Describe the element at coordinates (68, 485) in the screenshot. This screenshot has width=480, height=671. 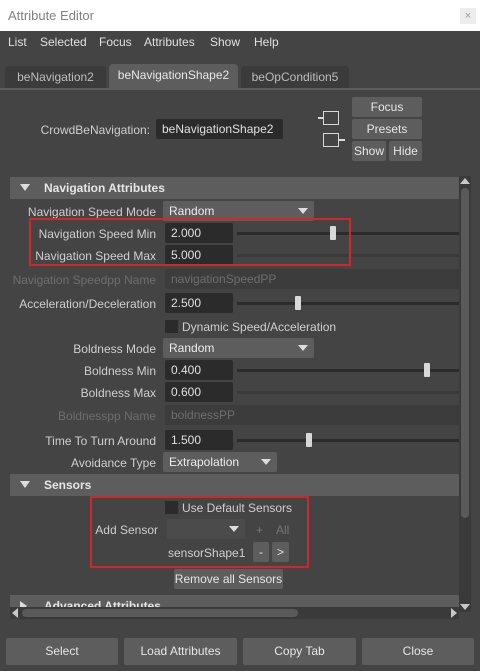
I see `section-title: Sensors` at that location.